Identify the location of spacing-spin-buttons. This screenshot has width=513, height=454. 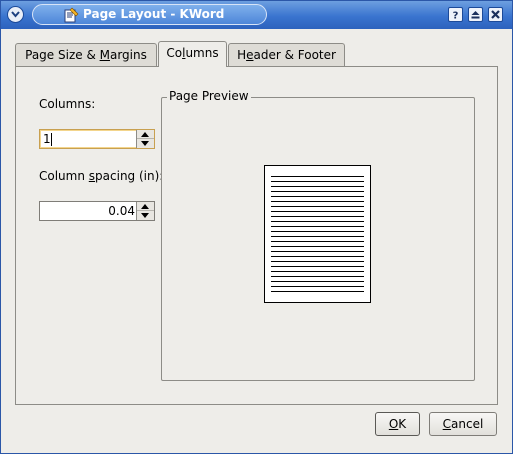
(145, 211).